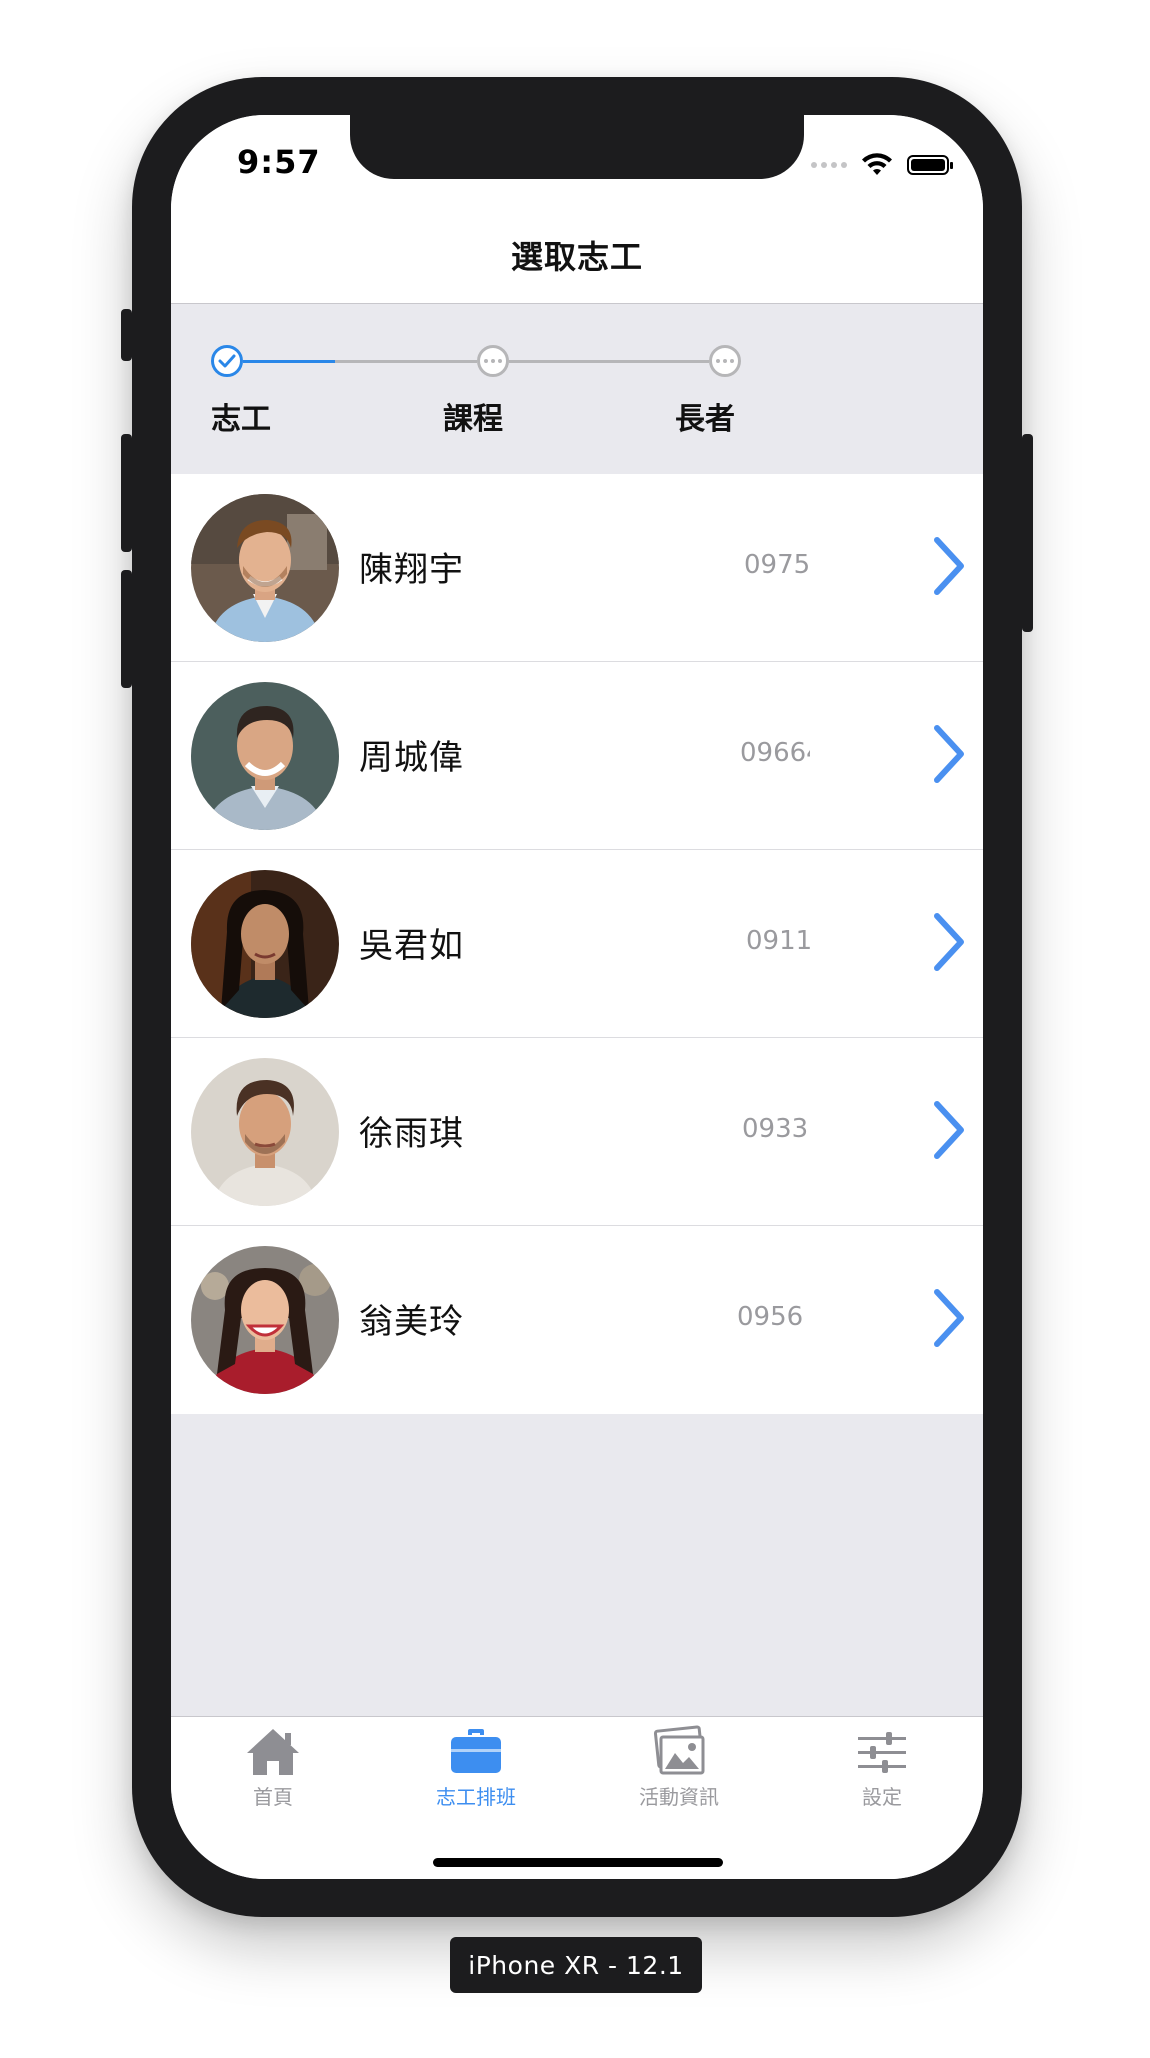 The width and height of the screenshot is (1150, 2058). I want to click on volunteer-name: 吳君如, so click(411, 946).